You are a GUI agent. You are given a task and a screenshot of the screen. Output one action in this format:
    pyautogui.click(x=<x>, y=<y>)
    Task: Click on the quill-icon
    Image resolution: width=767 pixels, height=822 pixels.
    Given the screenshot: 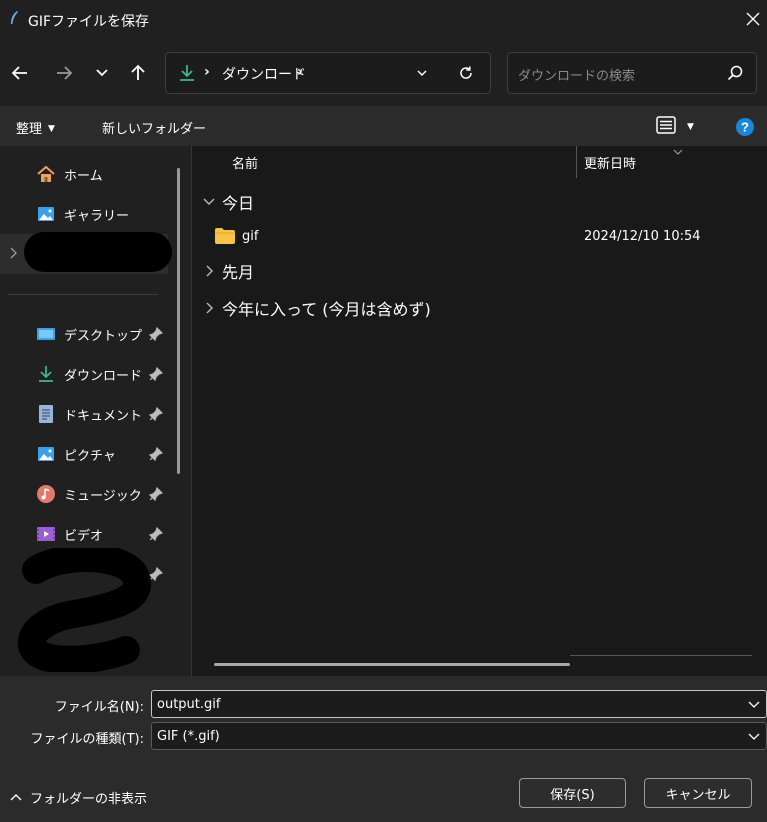 What is the action you would take?
    pyautogui.click(x=14, y=18)
    